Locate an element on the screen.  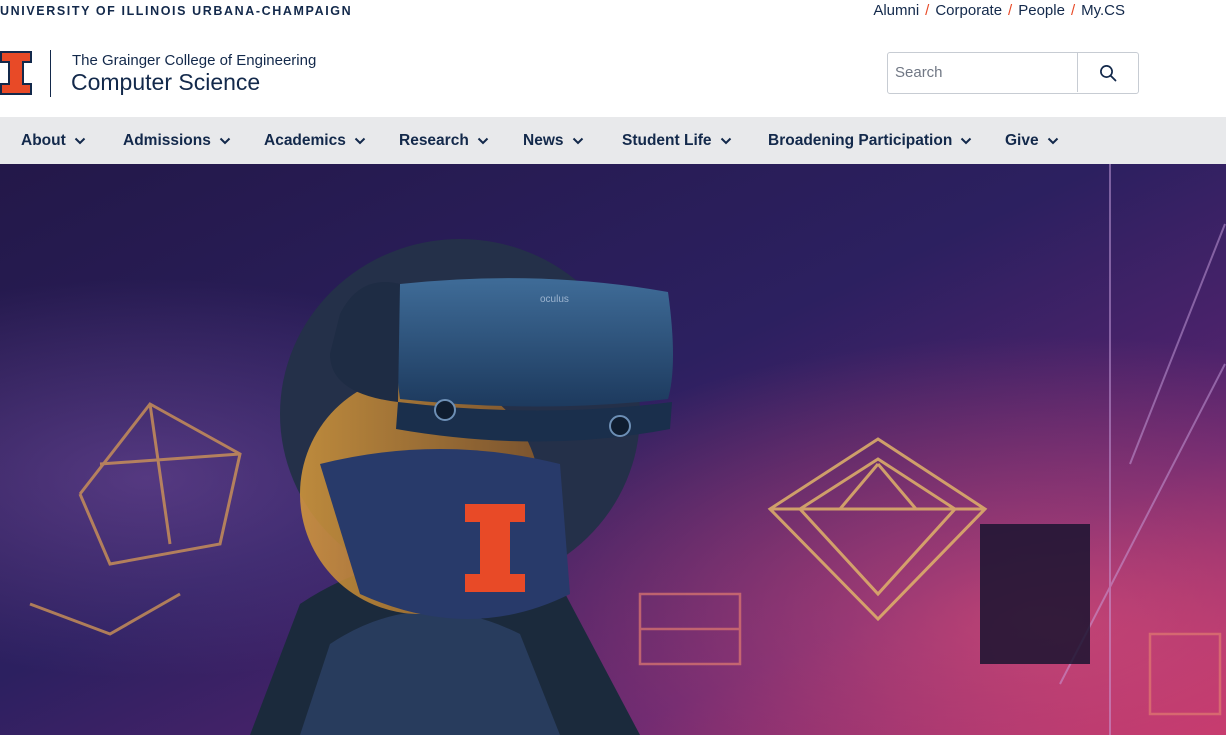
nav-item-give: Give is located at coordinates (1032, 140).